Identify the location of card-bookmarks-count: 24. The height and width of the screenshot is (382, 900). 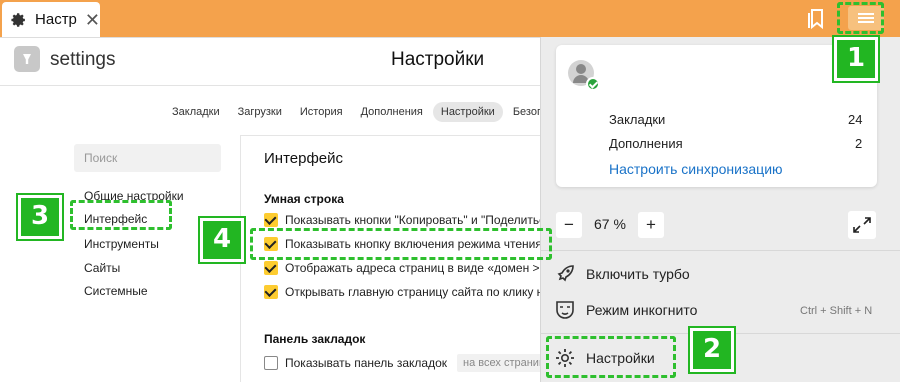
(855, 119).